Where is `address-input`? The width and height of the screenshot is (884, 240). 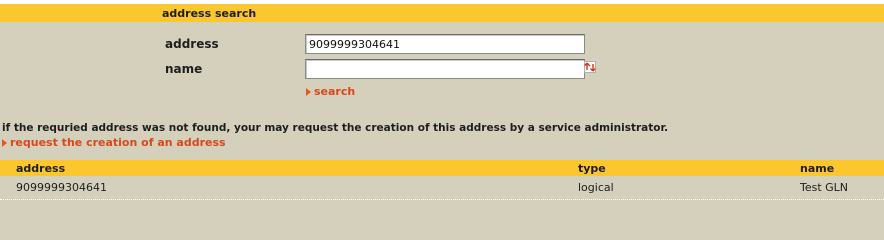 address-input is located at coordinates (445, 44).